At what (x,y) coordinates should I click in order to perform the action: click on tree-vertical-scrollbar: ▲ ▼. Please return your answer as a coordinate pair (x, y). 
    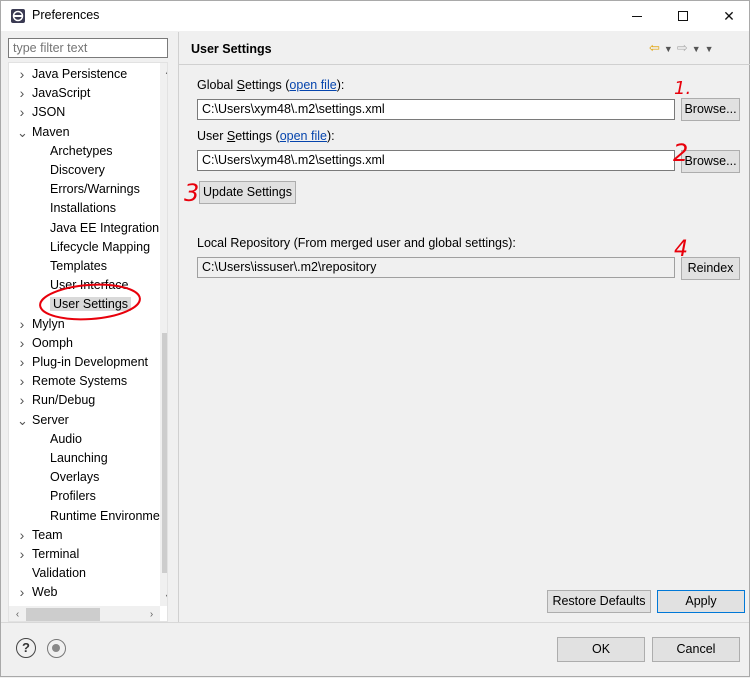
    Looking at the image, I should click on (163, 334).